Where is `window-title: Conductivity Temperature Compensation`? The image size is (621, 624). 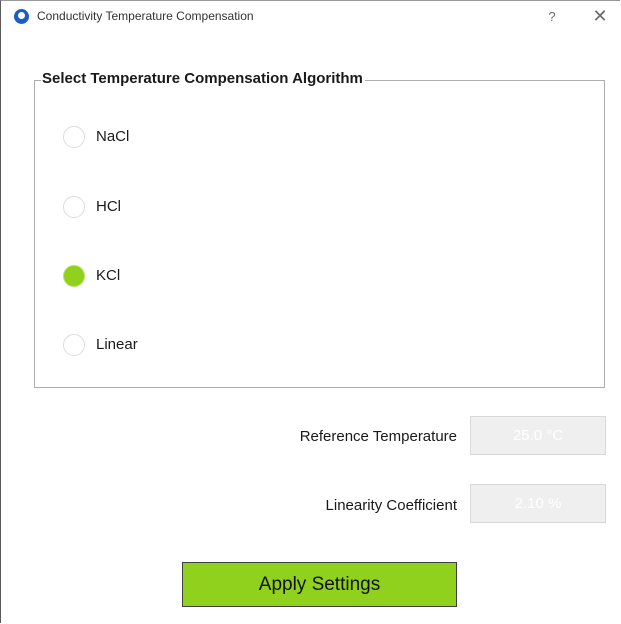 window-title: Conductivity Temperature Compensation is located at coordinates (145, 16).